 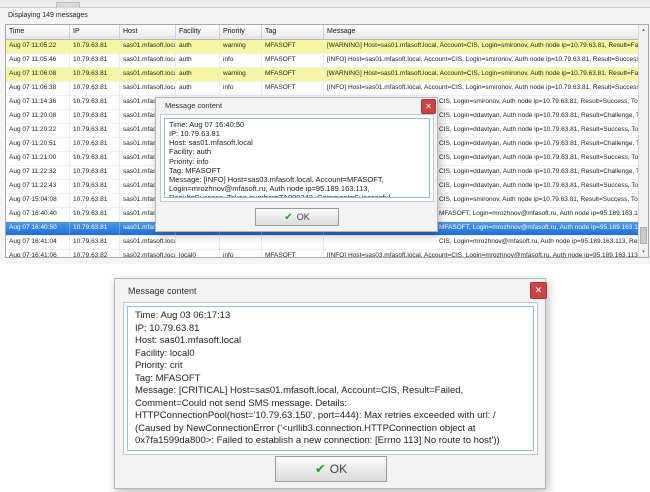 What do you see at coordinates (38, 32) in the screenshot?
I see `column-header-time: Time` at bounding box center [38, 32].